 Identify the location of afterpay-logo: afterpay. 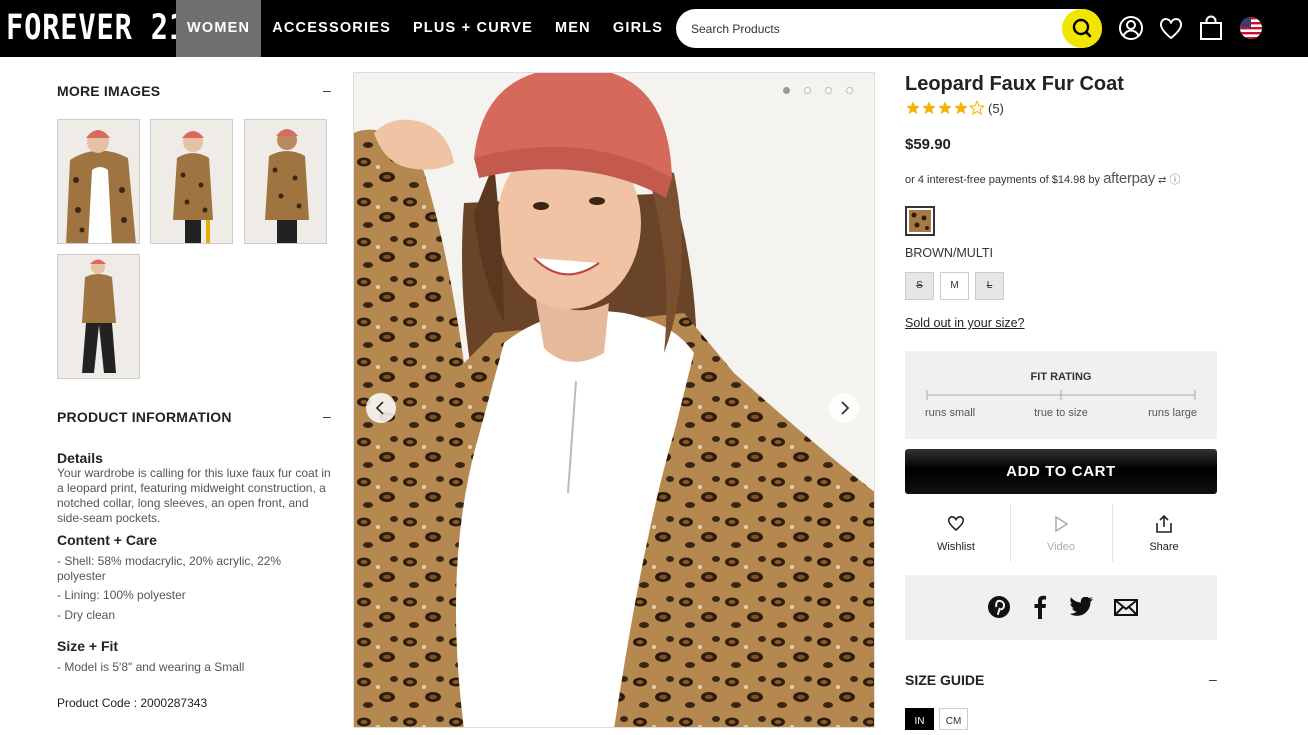
(1129, 178).